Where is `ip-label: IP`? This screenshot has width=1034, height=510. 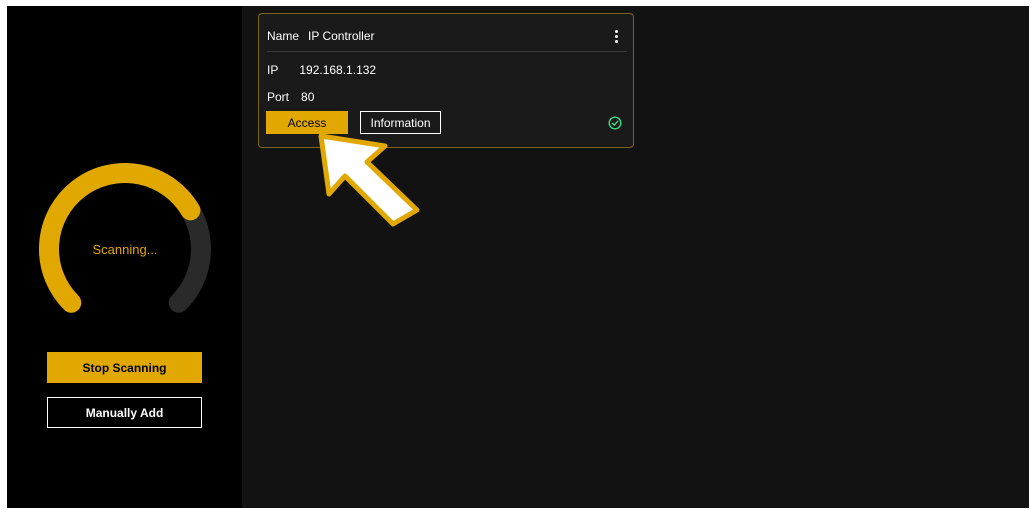
ip-label: IP is located at coordinates (273, 70).